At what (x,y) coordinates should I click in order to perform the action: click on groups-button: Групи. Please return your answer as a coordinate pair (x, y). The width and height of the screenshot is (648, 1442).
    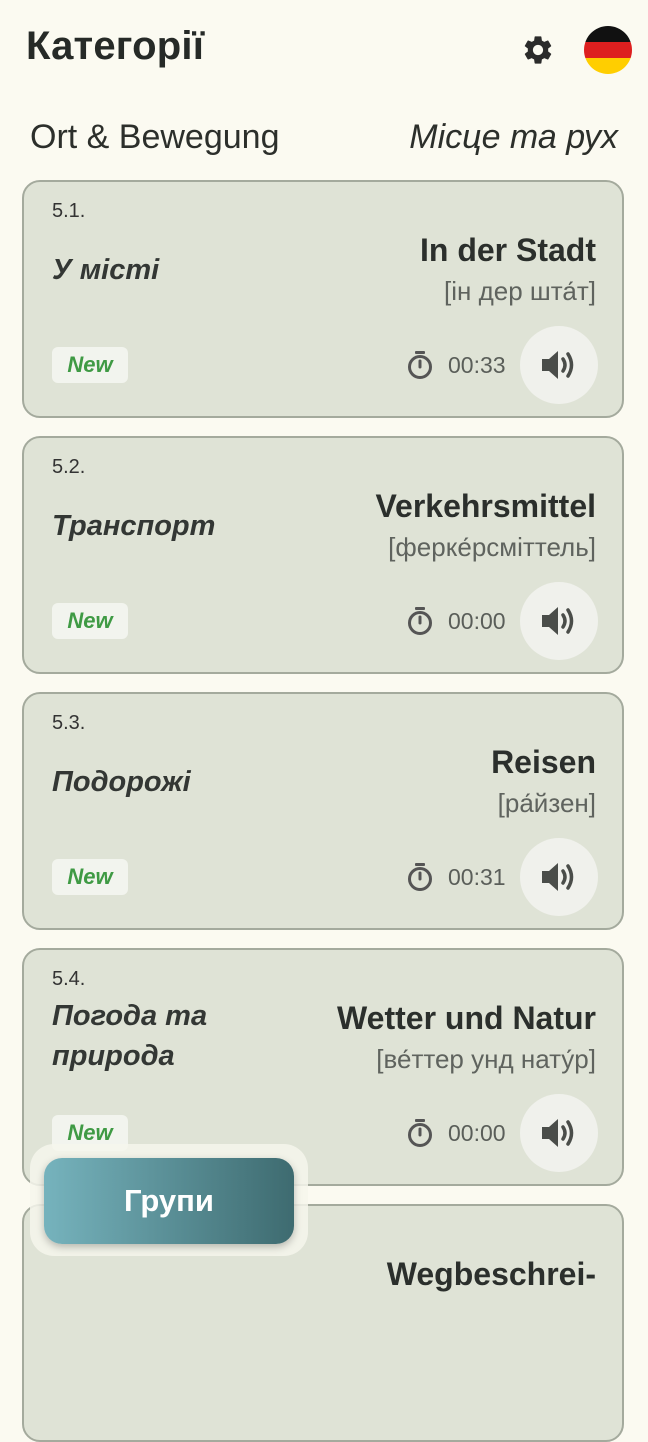
    Looking at the image, I should click on (169, 1201).